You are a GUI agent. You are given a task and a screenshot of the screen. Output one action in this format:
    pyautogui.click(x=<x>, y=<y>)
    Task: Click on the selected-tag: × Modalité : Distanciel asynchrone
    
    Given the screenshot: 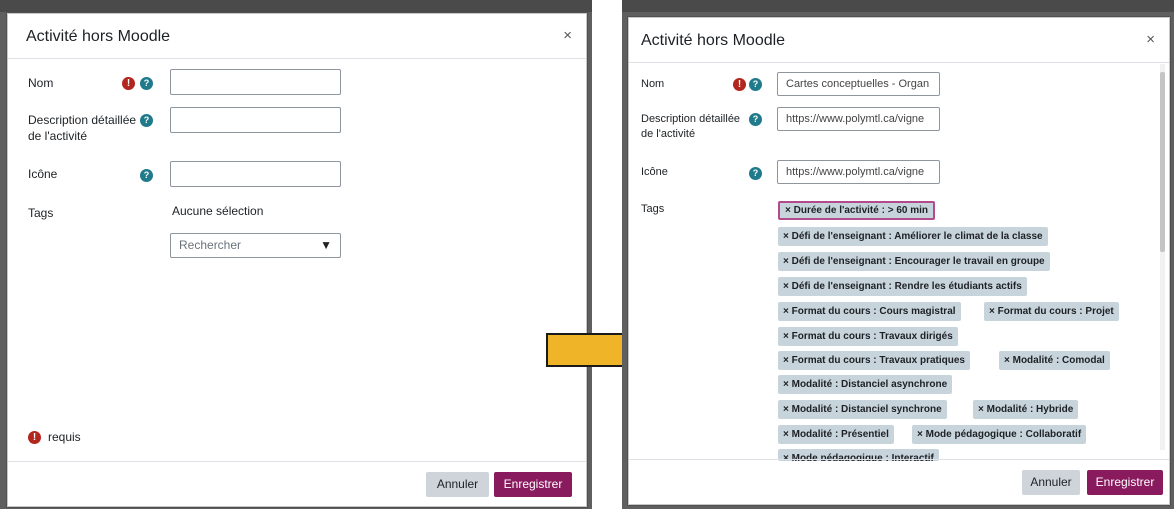 What is the action you would take?
    pyautogui.click(x=865, y=384)
    